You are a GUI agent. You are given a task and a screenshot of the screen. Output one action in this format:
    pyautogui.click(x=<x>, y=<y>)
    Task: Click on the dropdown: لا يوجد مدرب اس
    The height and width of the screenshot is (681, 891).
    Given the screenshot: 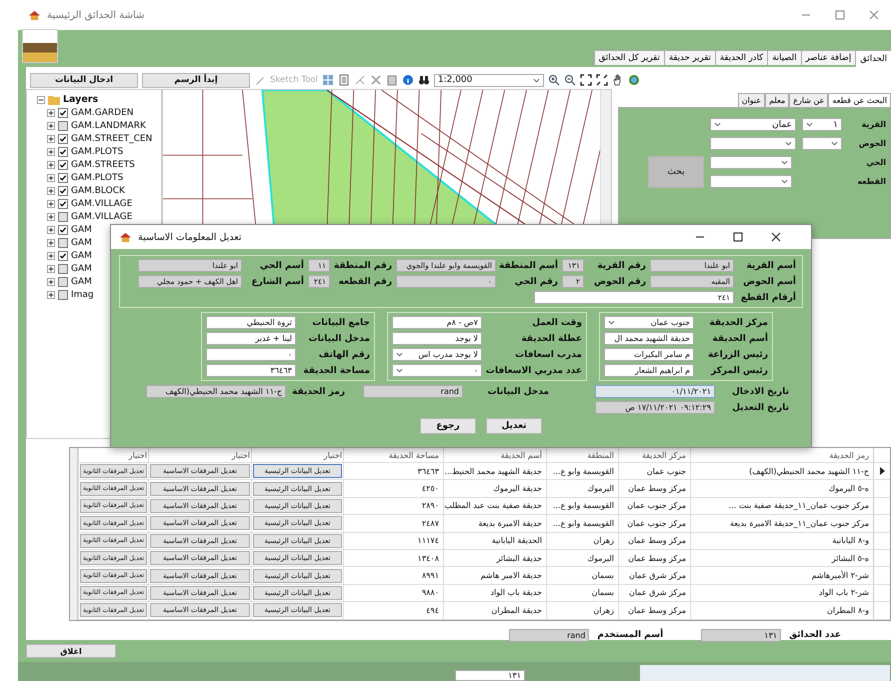 What is the action you would take?
    pyautogui.click(x=437, y=354)
    